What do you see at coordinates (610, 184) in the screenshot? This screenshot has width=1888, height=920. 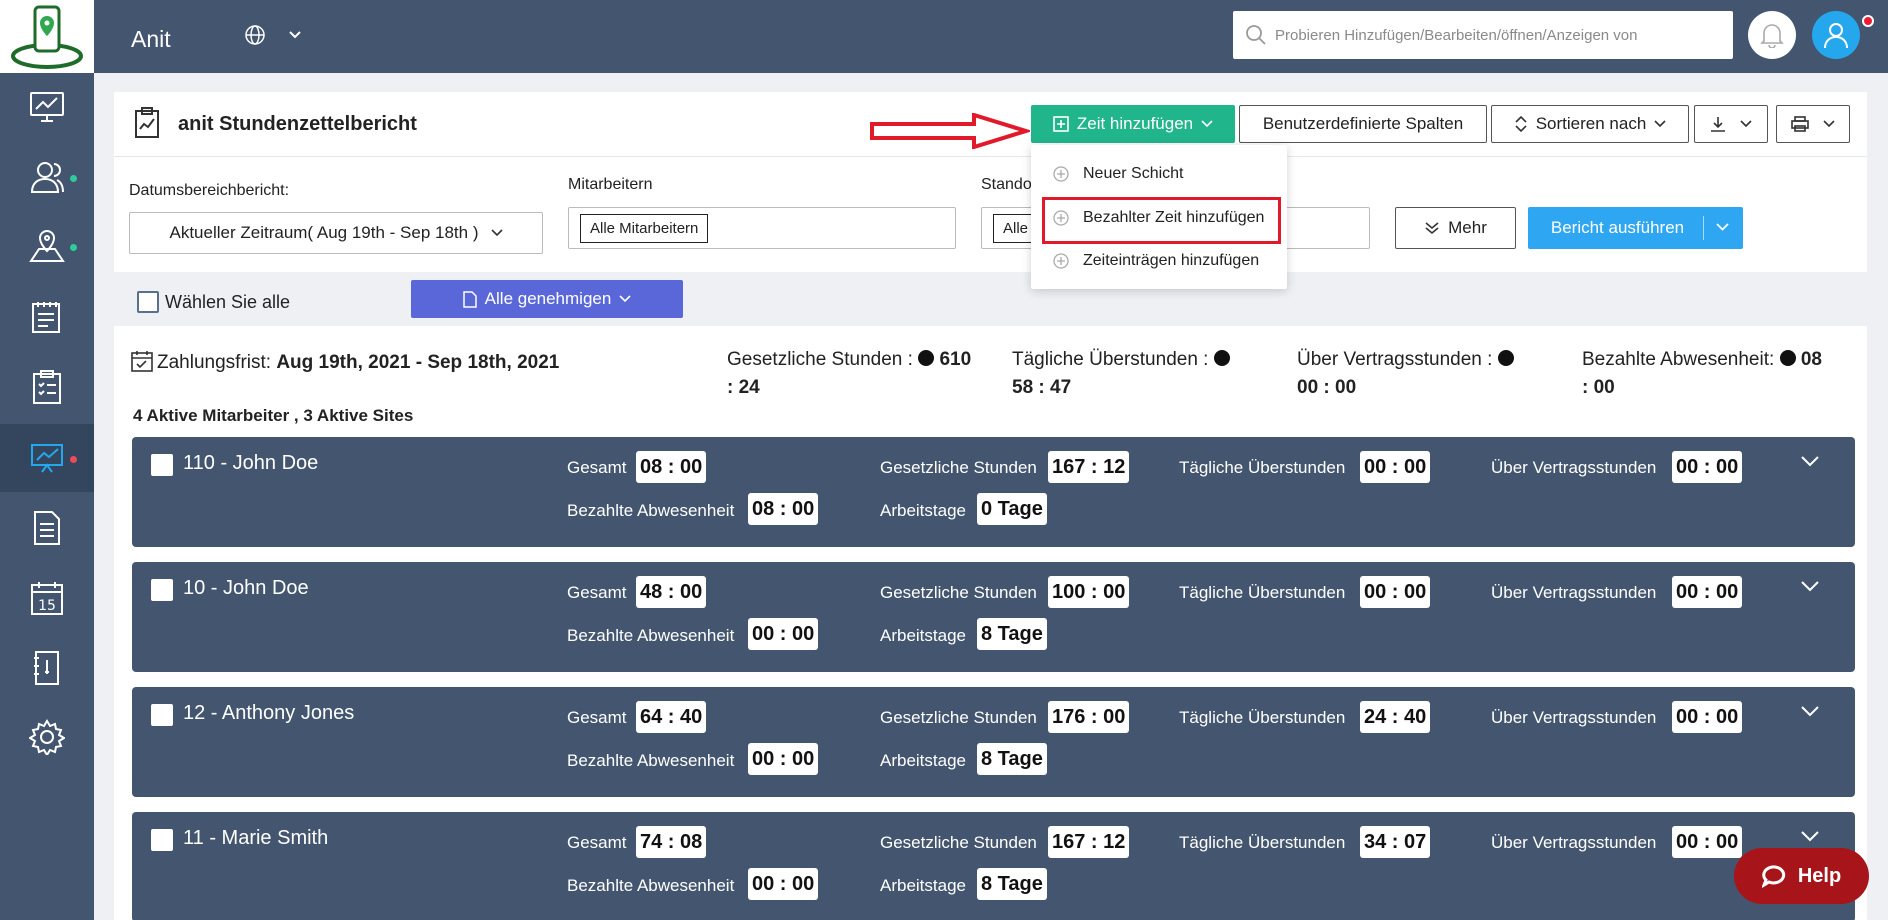 I see `employees-label: Mitarbeitern` at bounding box center [610, 184].